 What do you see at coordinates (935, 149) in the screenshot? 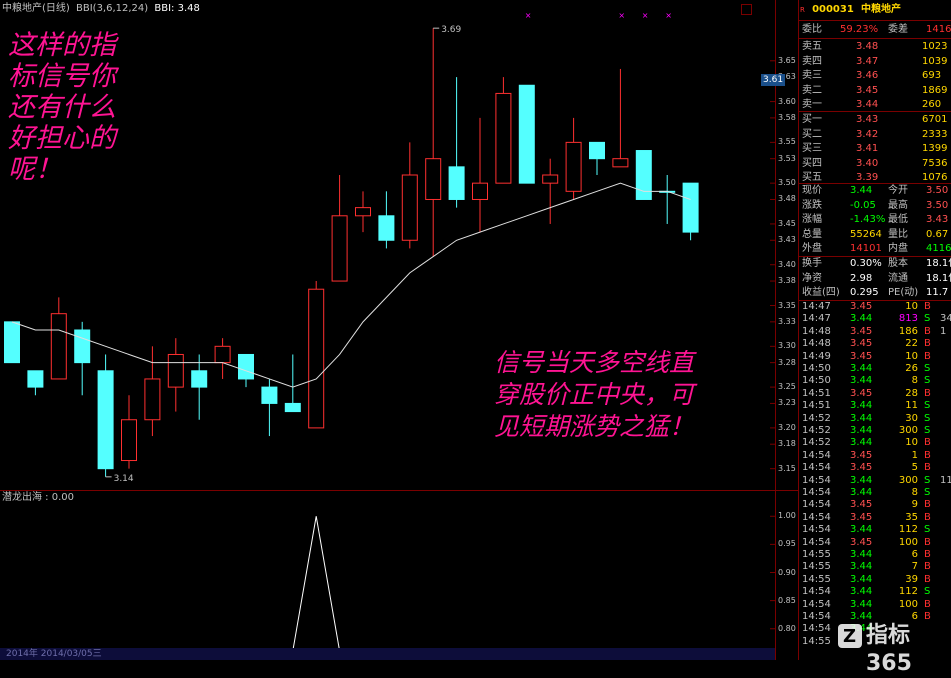
I see `level-volume: 1399` at bounding box center [935, 149].